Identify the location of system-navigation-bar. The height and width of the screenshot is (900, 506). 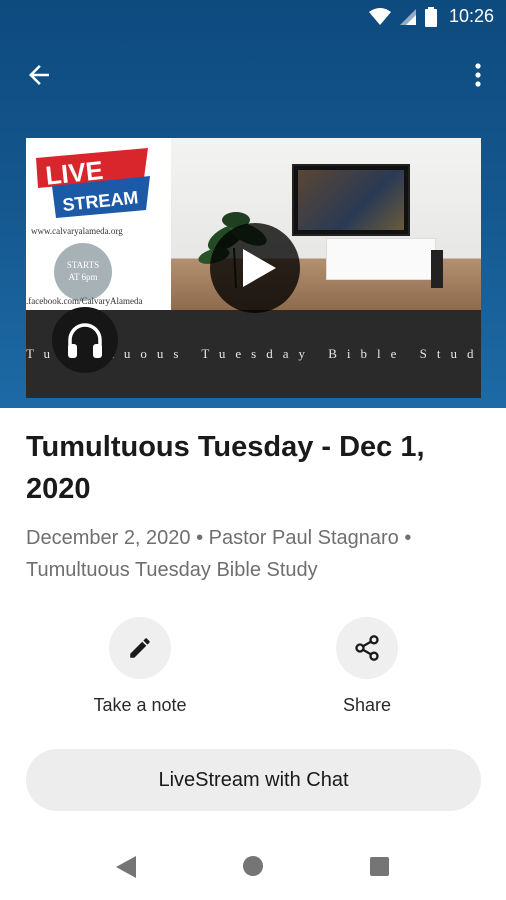
(253, 867).